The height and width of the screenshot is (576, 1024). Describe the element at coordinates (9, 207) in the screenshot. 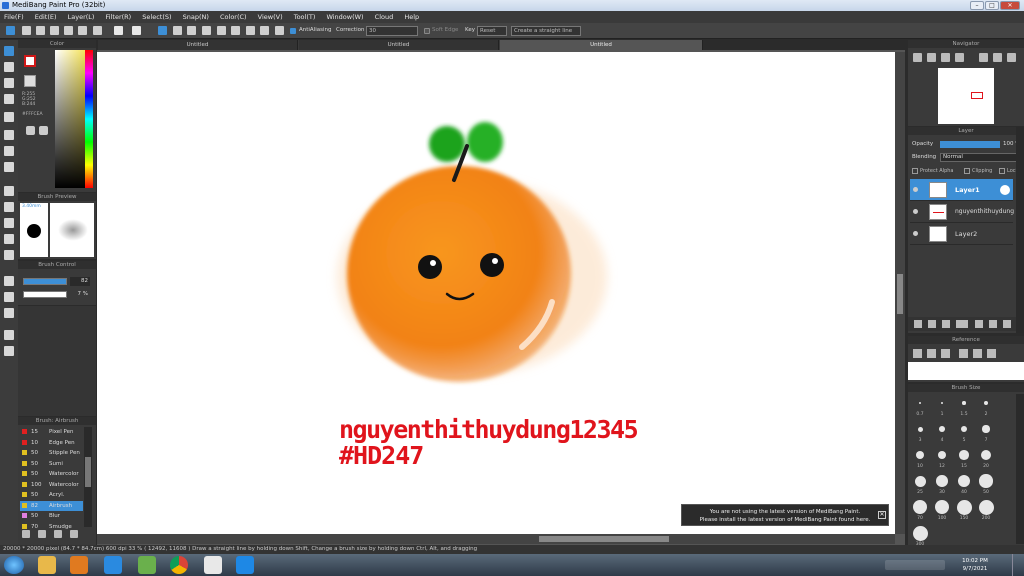

I see `lasso-tool-icon` at that location.